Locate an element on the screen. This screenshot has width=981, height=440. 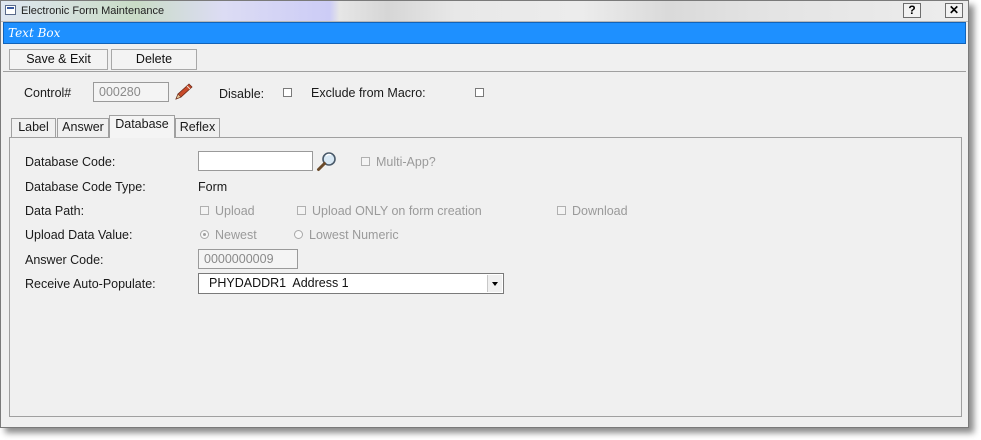
exclude-macro-label: Exclude from Macro: is located at coordinates (368, 93).